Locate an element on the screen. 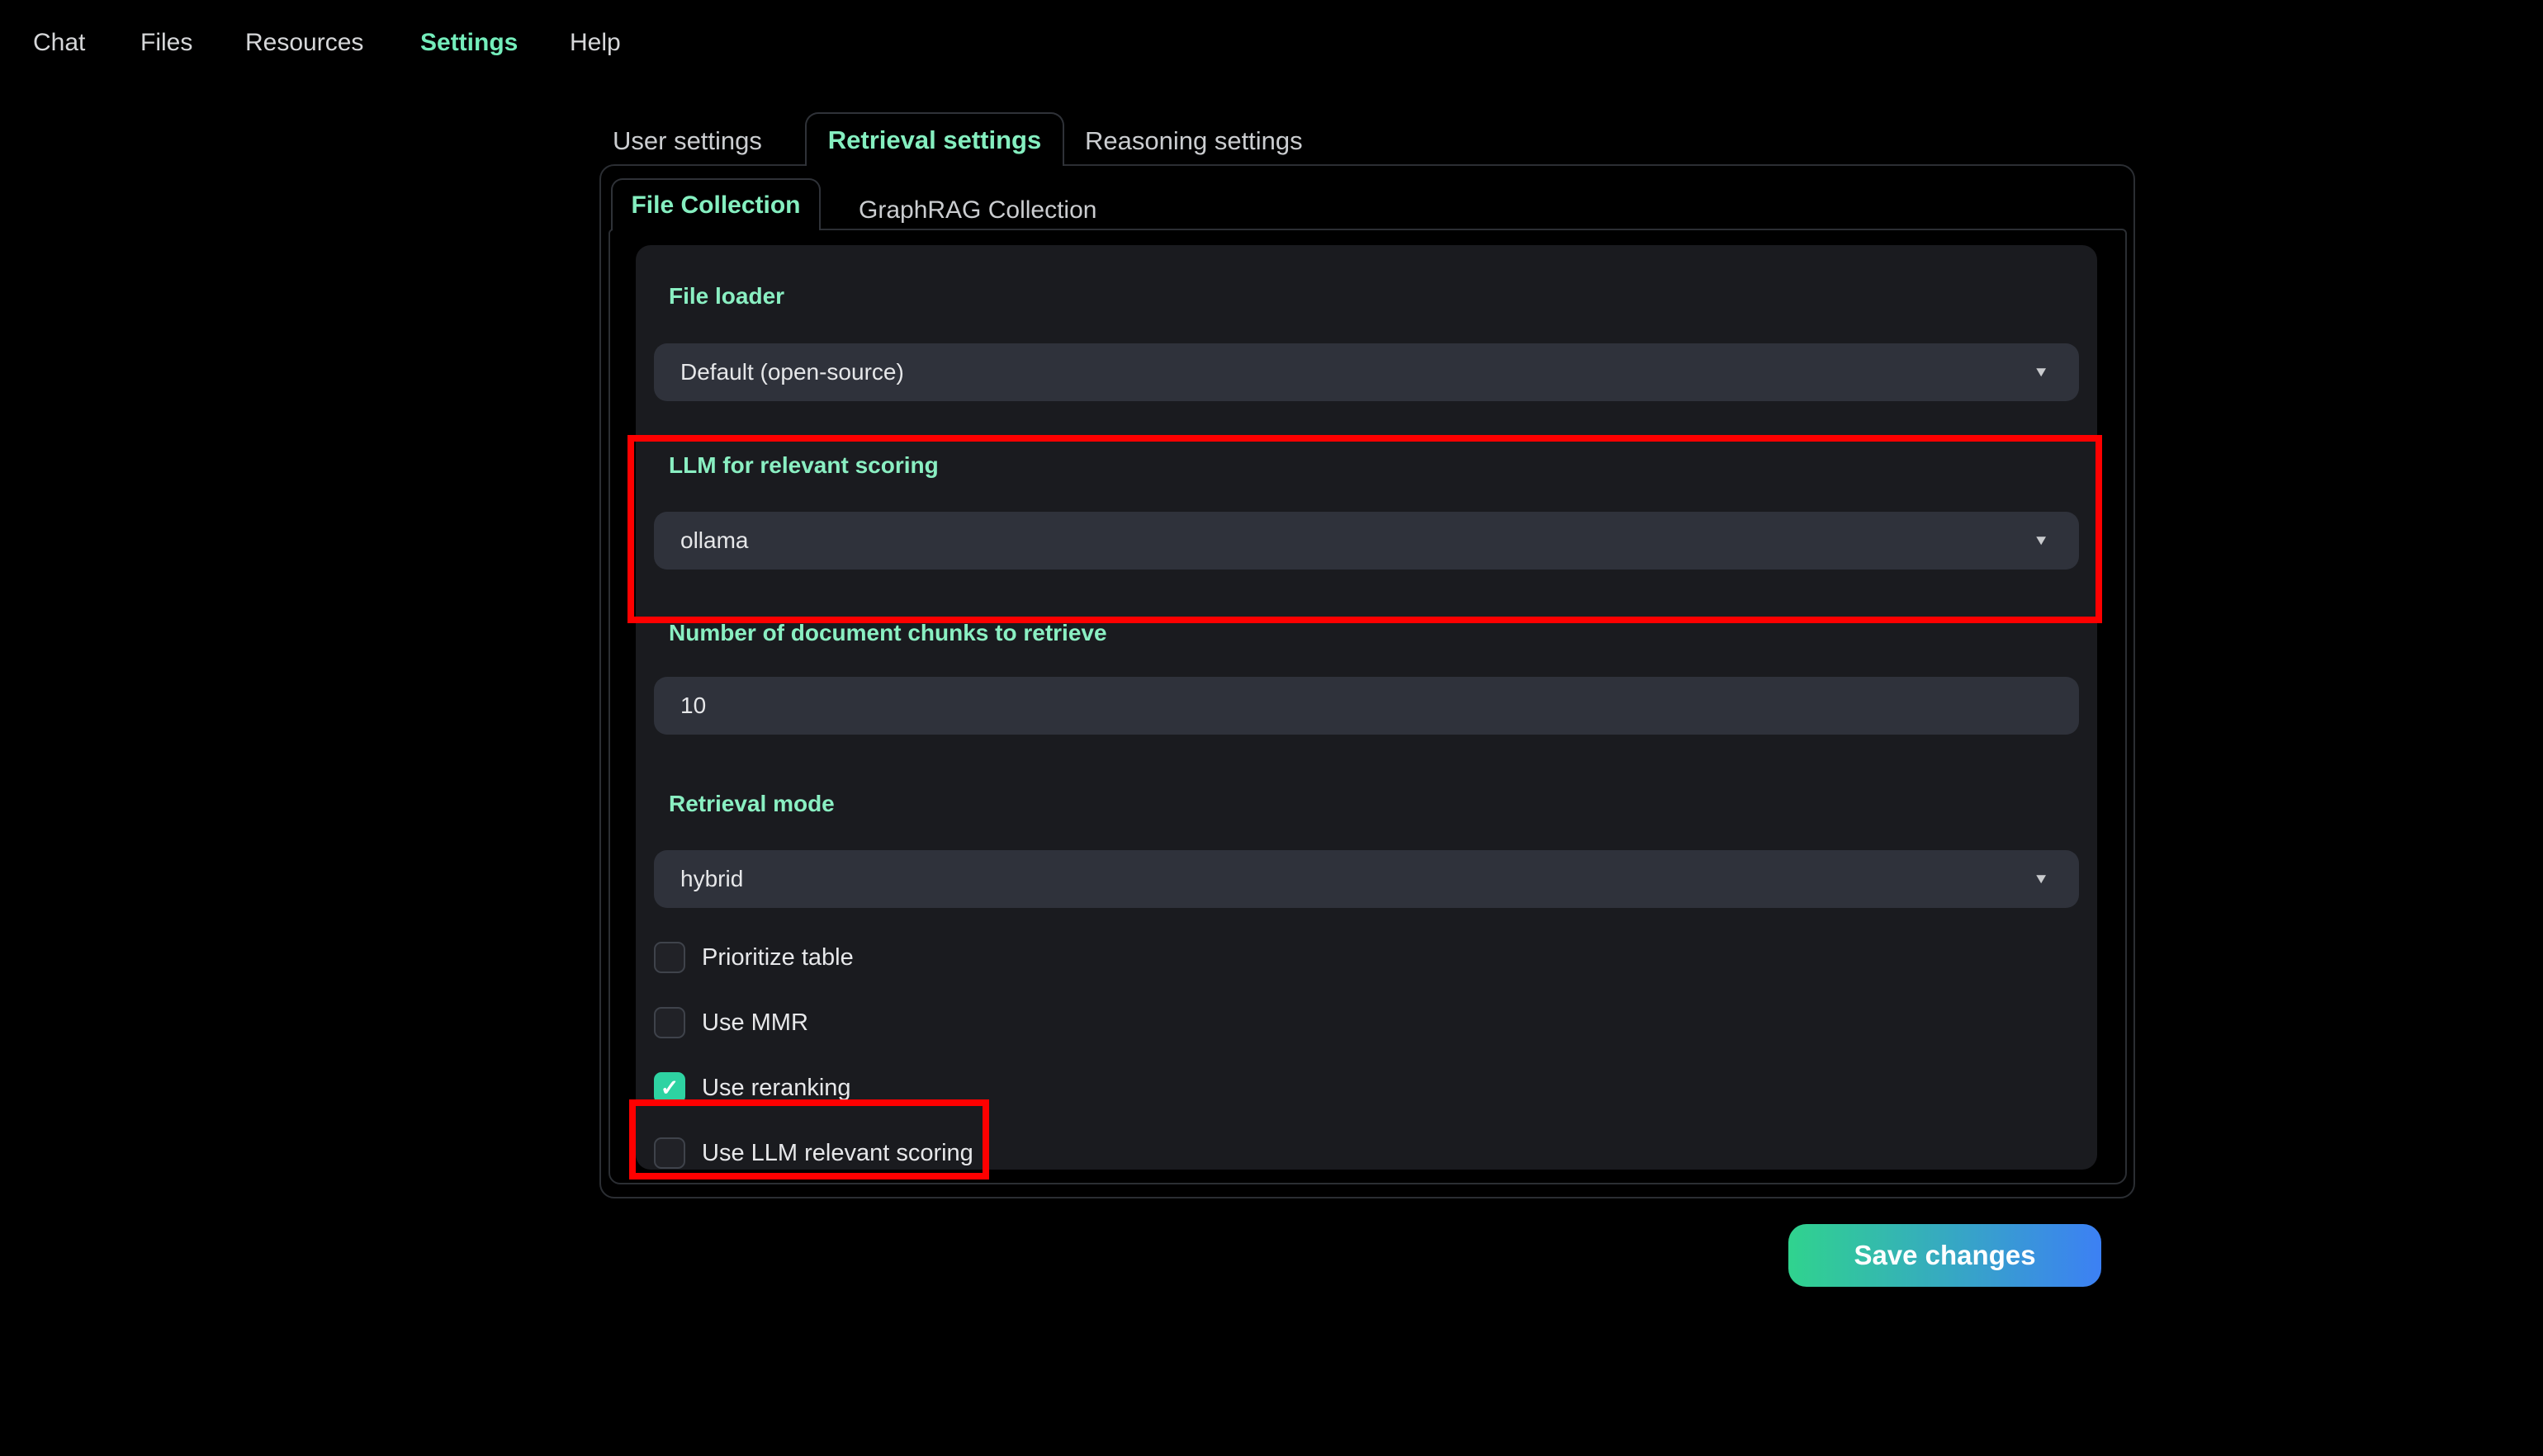 The height and width of the screenshot is (1456, 2543). save-changes-button: Save changes is located at coordinates (1944, 1255).